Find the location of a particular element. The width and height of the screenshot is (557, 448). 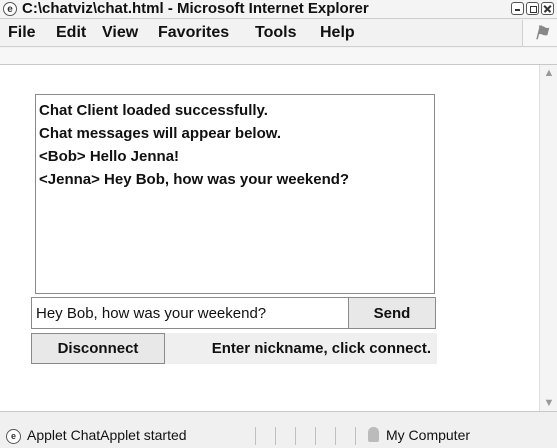

menu-bar: File Edit View Favorites Tools Help ⚑ is located at coordinates (278, 42).